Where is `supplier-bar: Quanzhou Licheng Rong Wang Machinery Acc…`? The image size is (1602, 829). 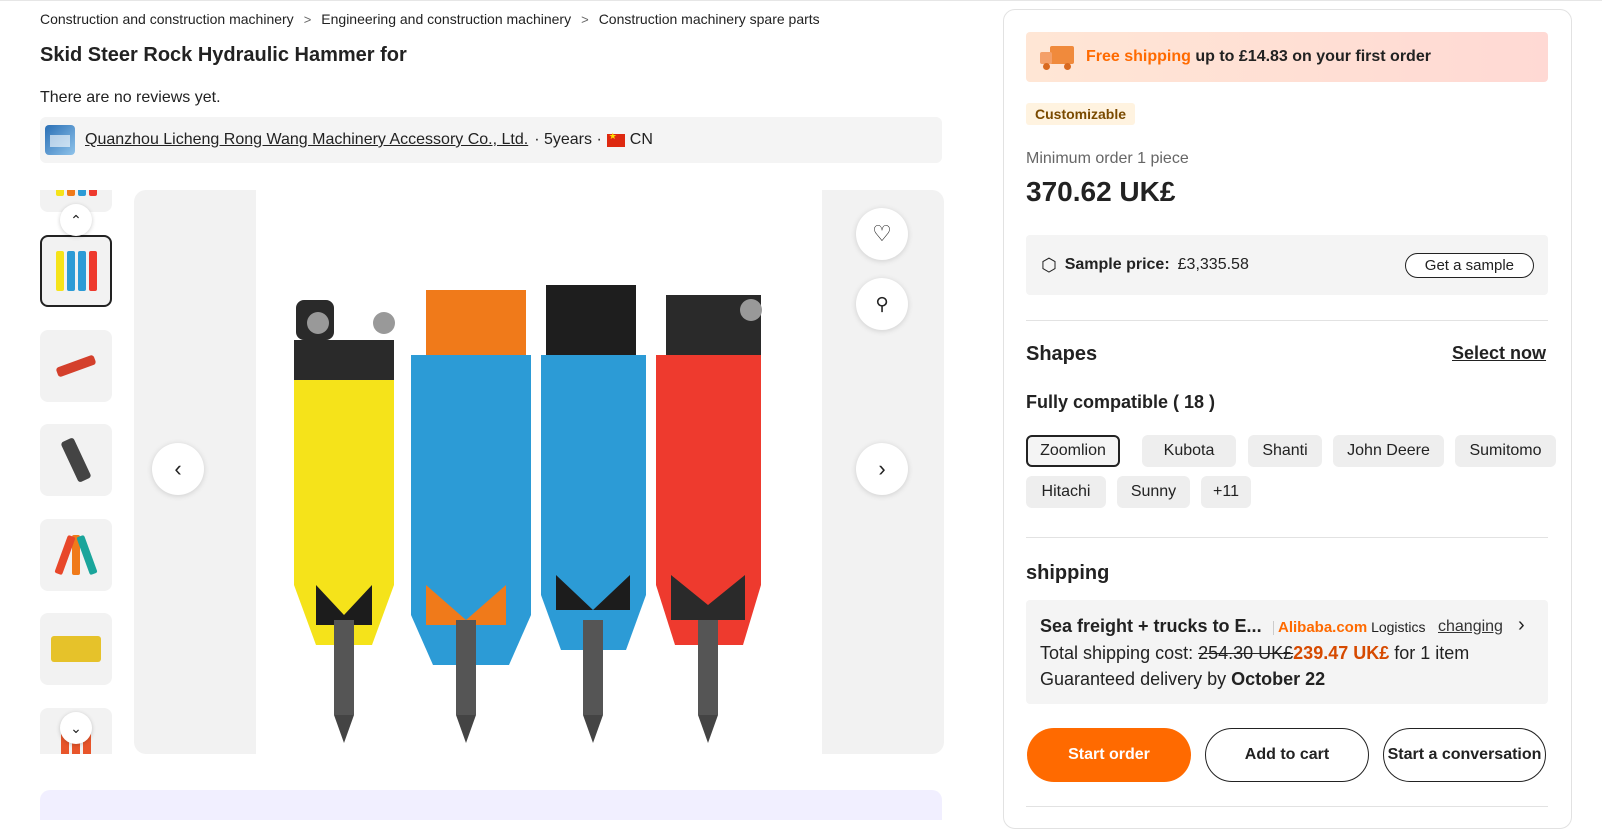
supplier-bar: Quanzhou Licheng Rong Wang Machinery Acc… is located at coordinates (491, 140).